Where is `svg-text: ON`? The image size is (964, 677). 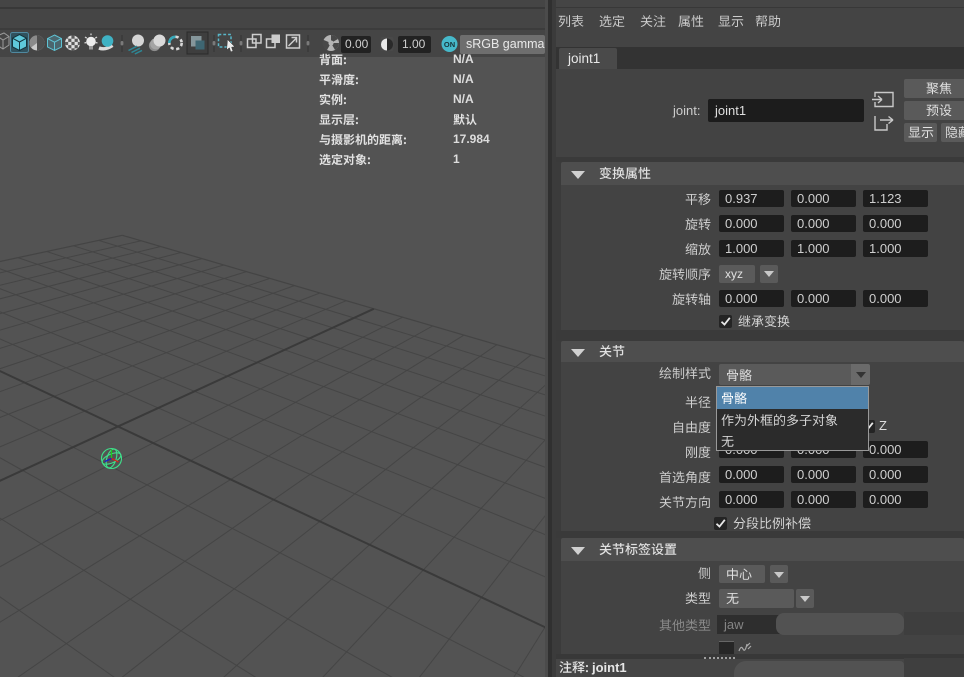
svg-text: ON is located at coordinates (449, 44).